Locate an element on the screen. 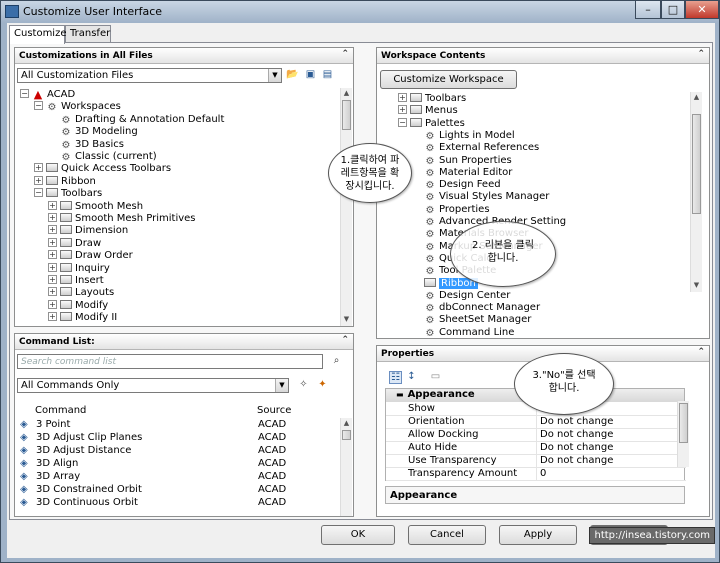 This screenshot has width=720, height=563. tab-transfer: Transfer is located at coordinates (88, 34).